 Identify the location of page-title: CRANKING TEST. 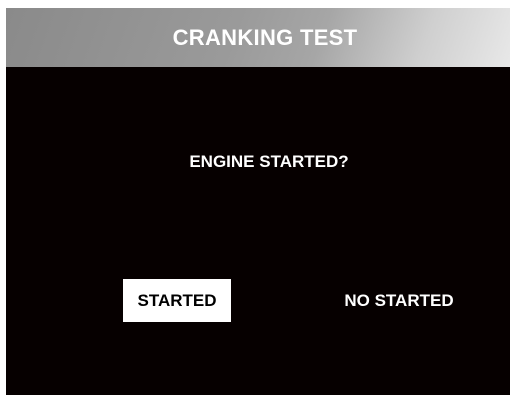
(265, 37).